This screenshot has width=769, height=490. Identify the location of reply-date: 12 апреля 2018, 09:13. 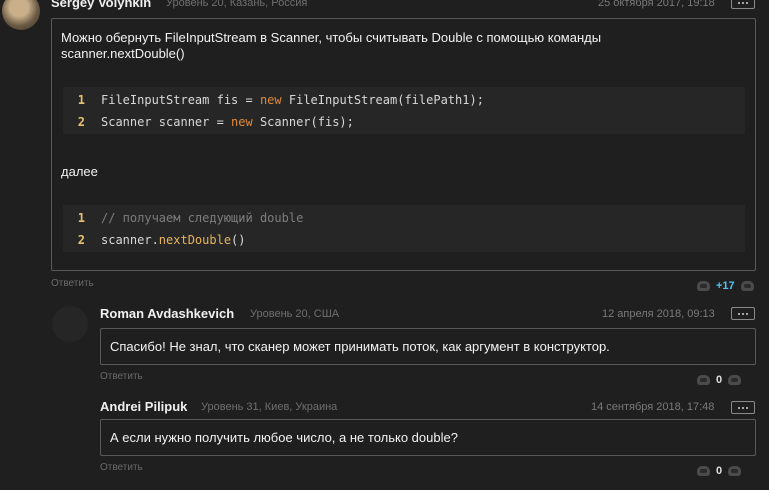
(658, 314).